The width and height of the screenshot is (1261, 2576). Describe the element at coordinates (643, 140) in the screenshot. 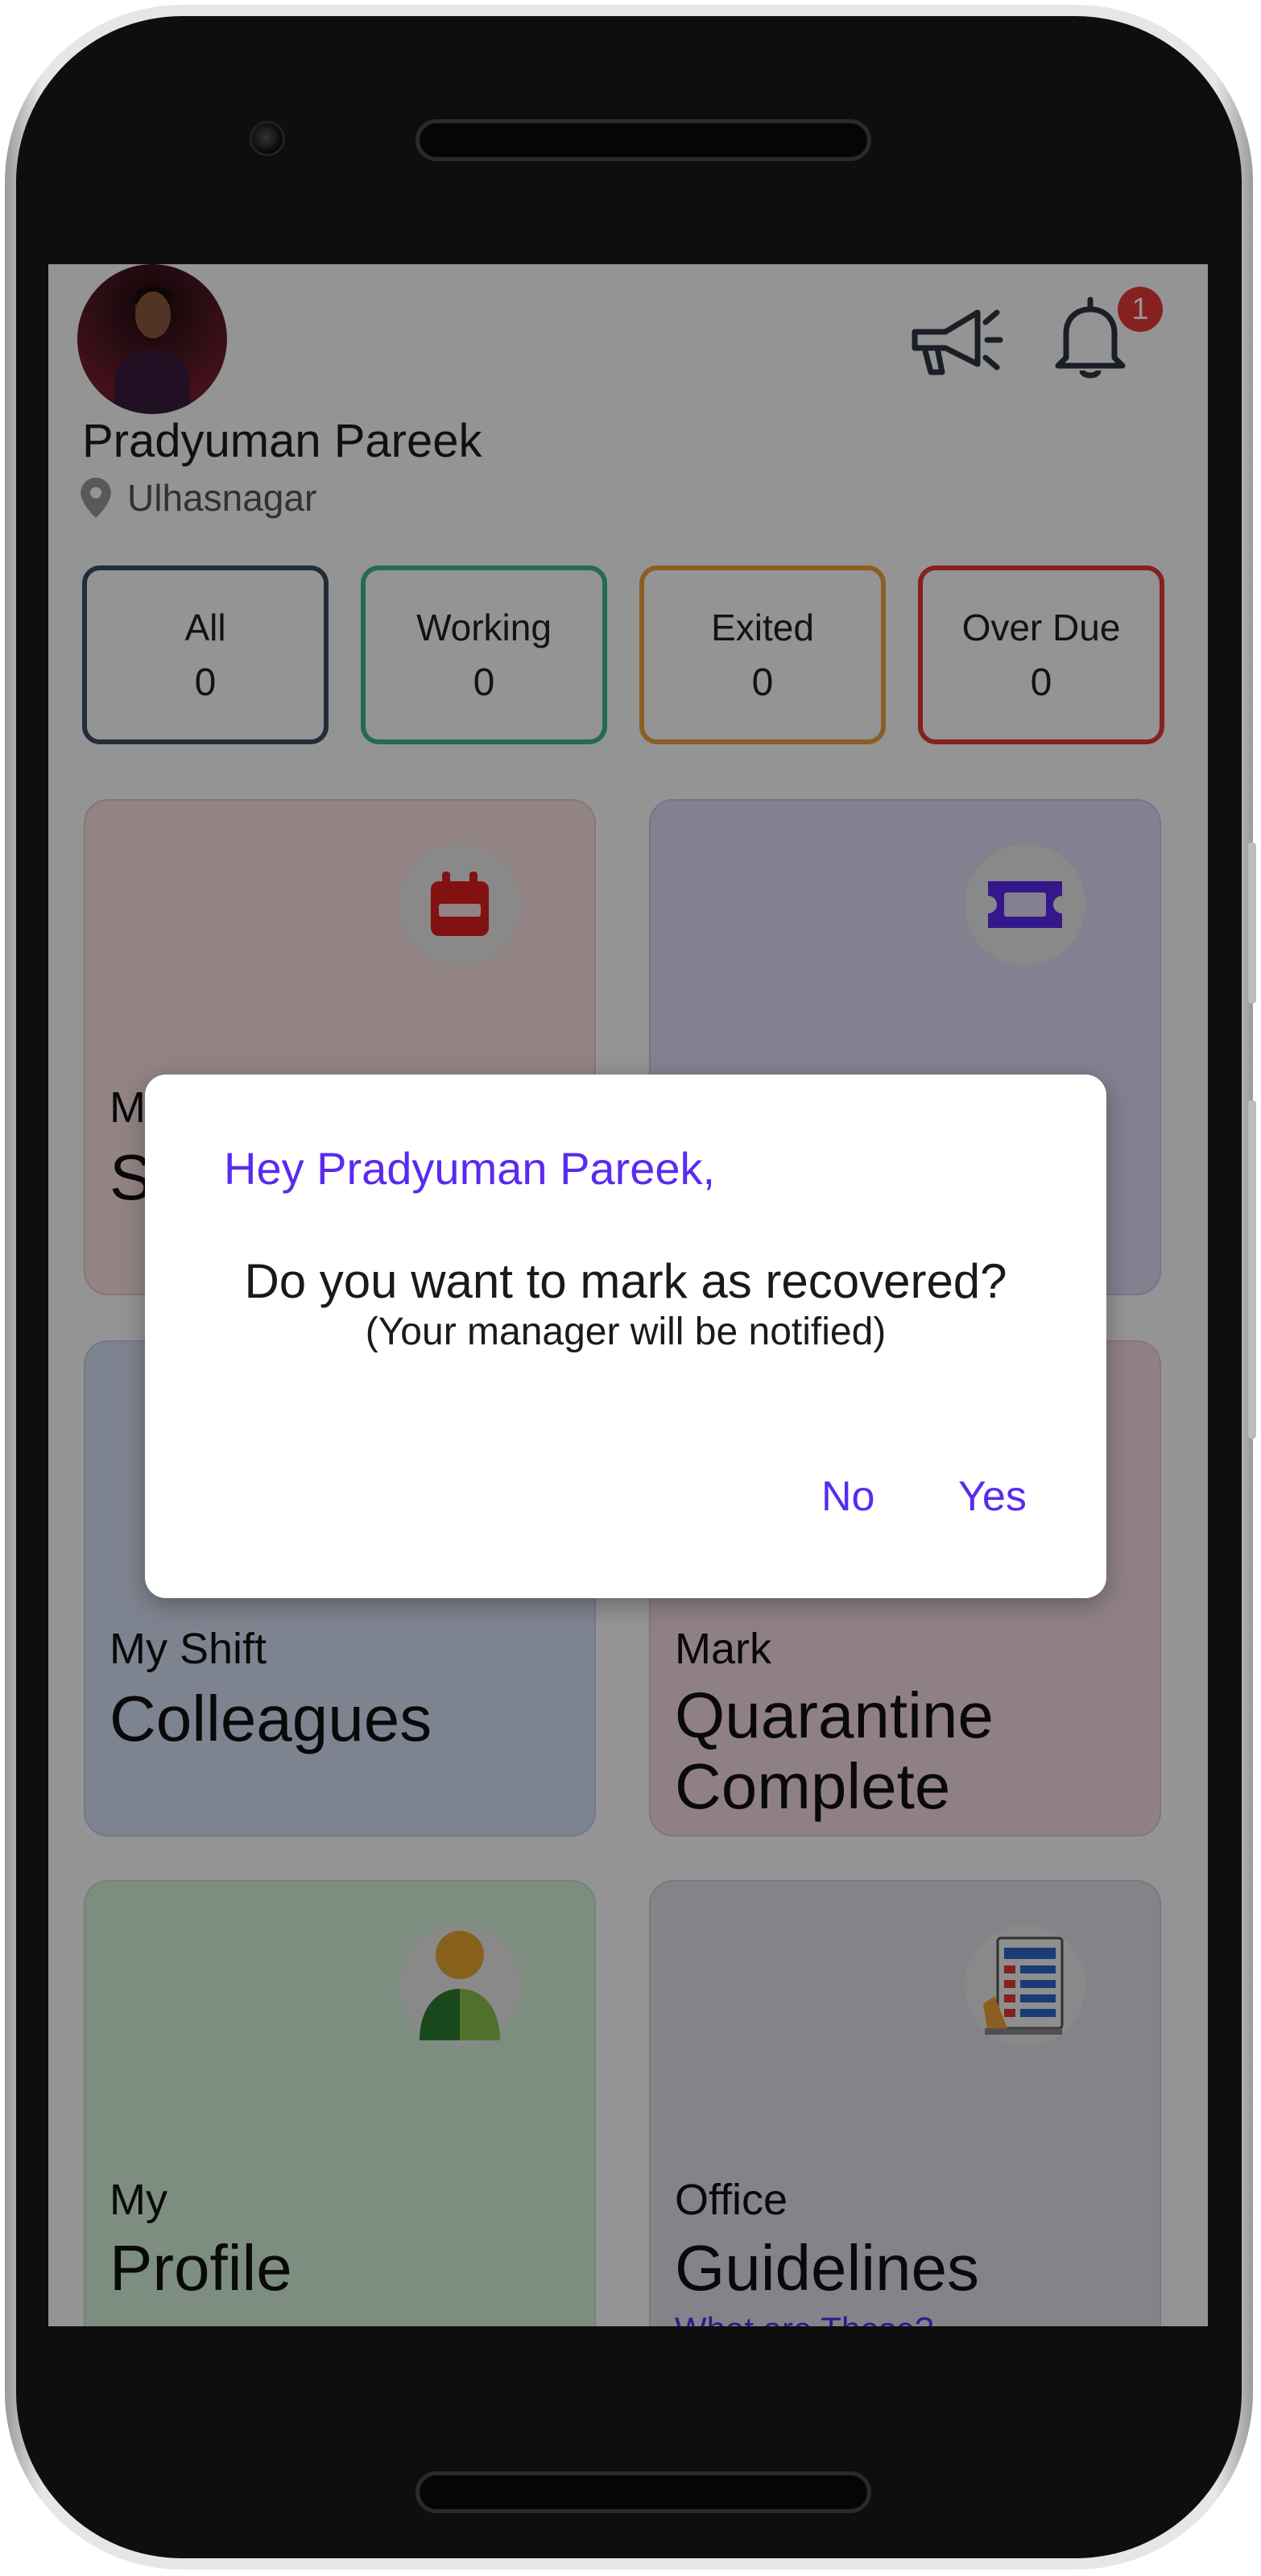

I see `top-speaker` at that location.